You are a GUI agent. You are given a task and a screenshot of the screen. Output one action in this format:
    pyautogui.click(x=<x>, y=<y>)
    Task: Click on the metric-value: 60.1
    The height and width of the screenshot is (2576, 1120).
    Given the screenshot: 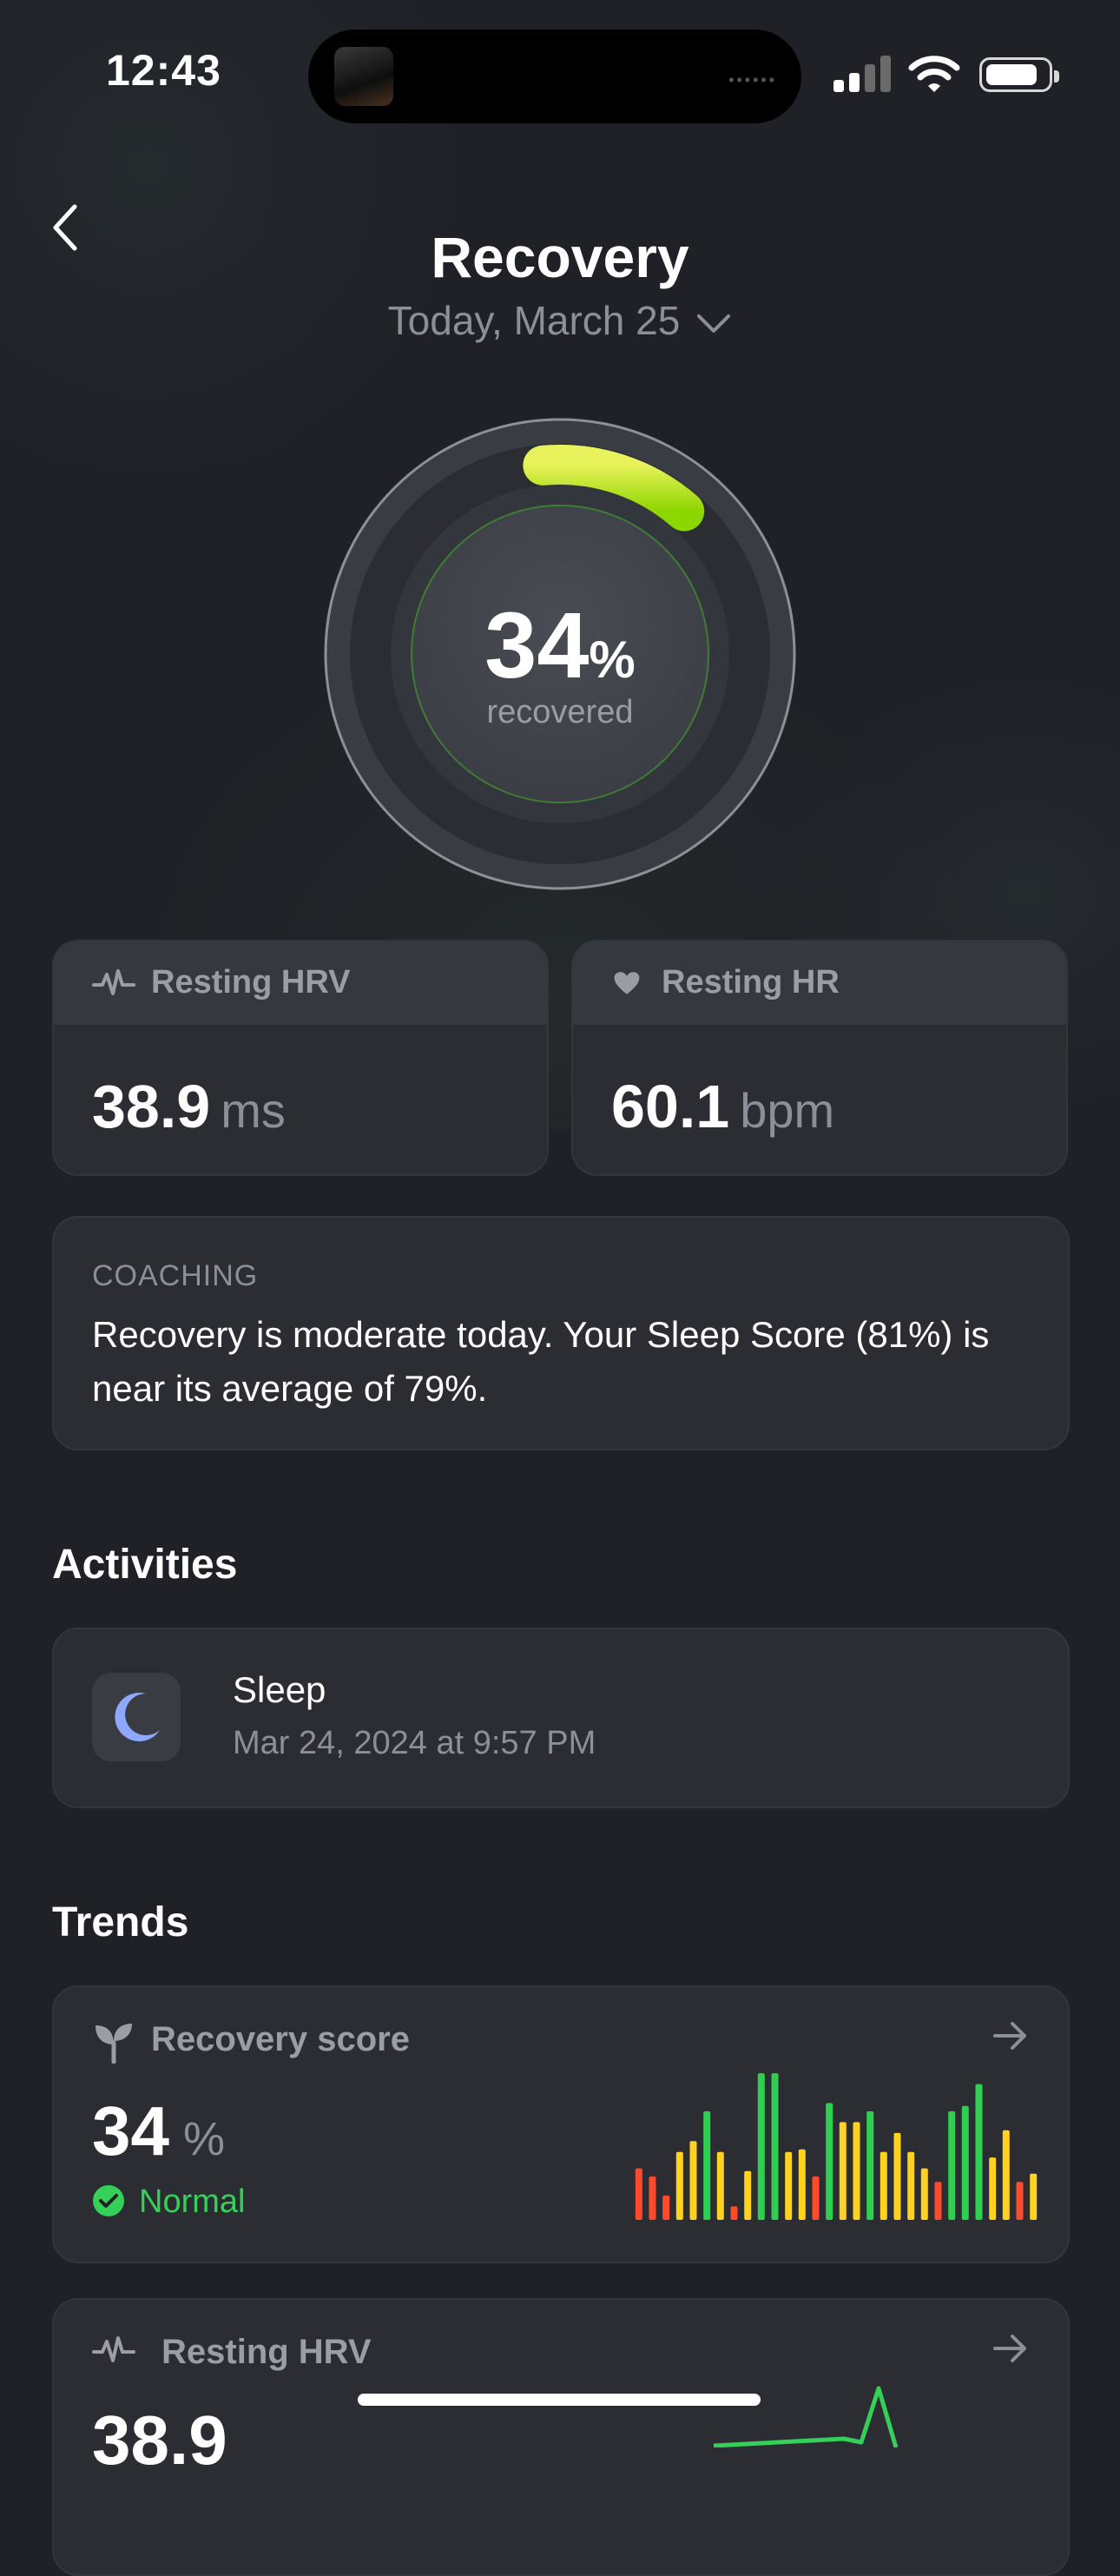 What is the action you would take?
    pyautogui.click(x=670, y=1106)
    